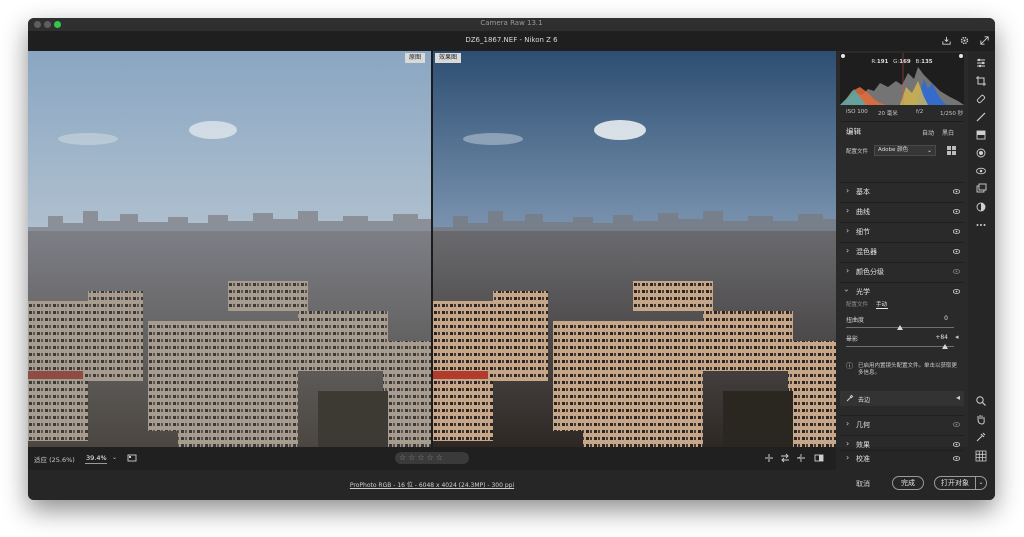 The image size is (1024, 537). Describe the element at coordinates (857, 112) in the screenshot. I see `iso-value: ISO 100` at that location.